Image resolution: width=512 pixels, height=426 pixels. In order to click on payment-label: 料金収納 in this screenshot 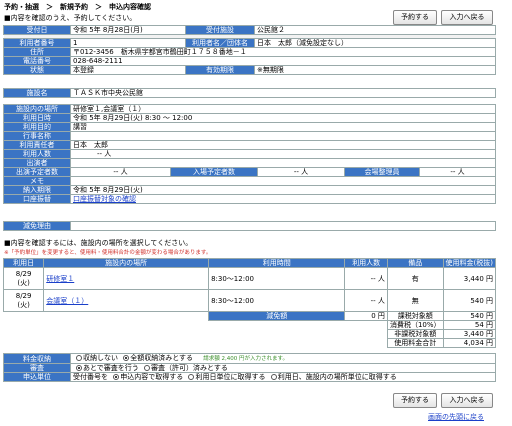, I will do `click(37, 358)`.